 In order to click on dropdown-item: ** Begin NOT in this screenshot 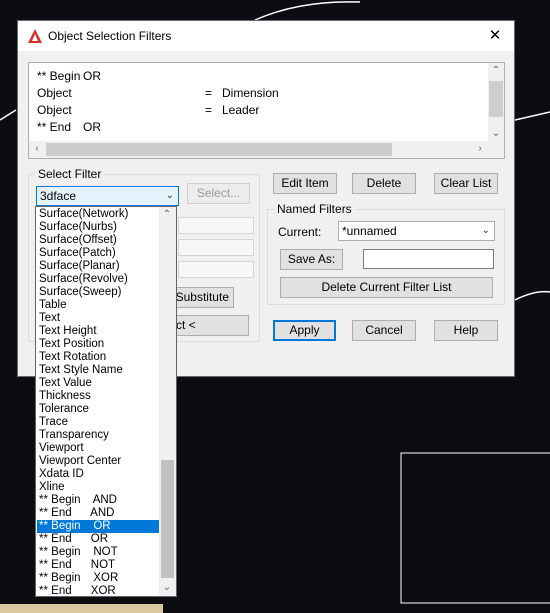, I will do `click(99, 552)`.